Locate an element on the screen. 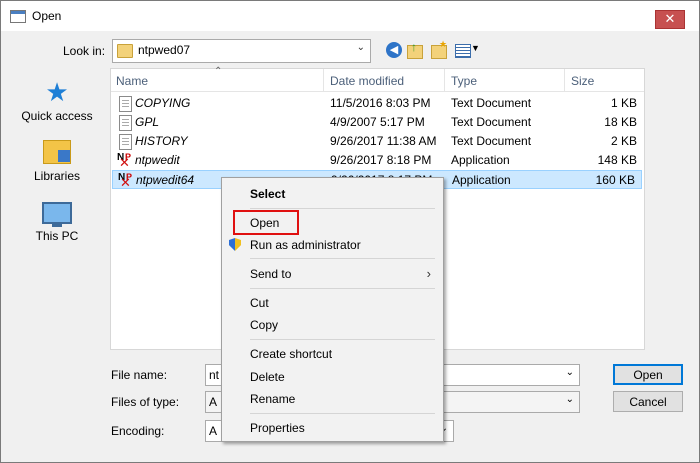 The width and height of the screenshot is (700, 463). file-date: 4/9/2007 5:17 PM is located at coordinates (377, 122).